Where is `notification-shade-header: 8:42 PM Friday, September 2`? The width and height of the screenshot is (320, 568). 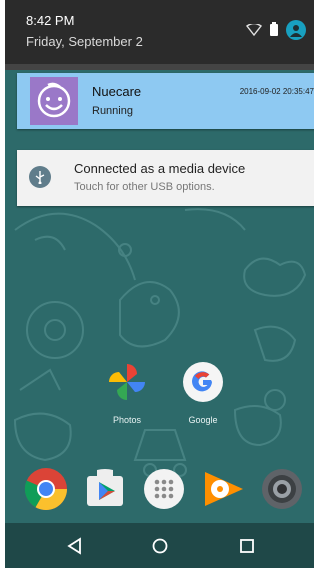
notification-shade-header: 8:42 PM Friday, September 2 is located at coordinates (159, 32).